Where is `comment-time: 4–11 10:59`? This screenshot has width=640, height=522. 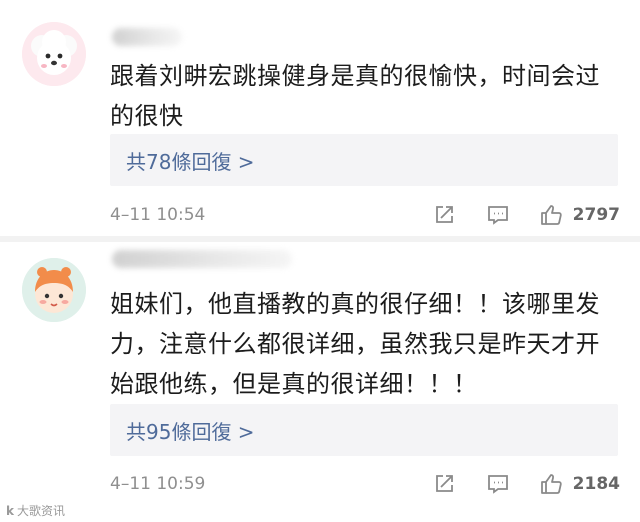 comment-time: 4–11 10:59 is located at coordinates (158, 484).